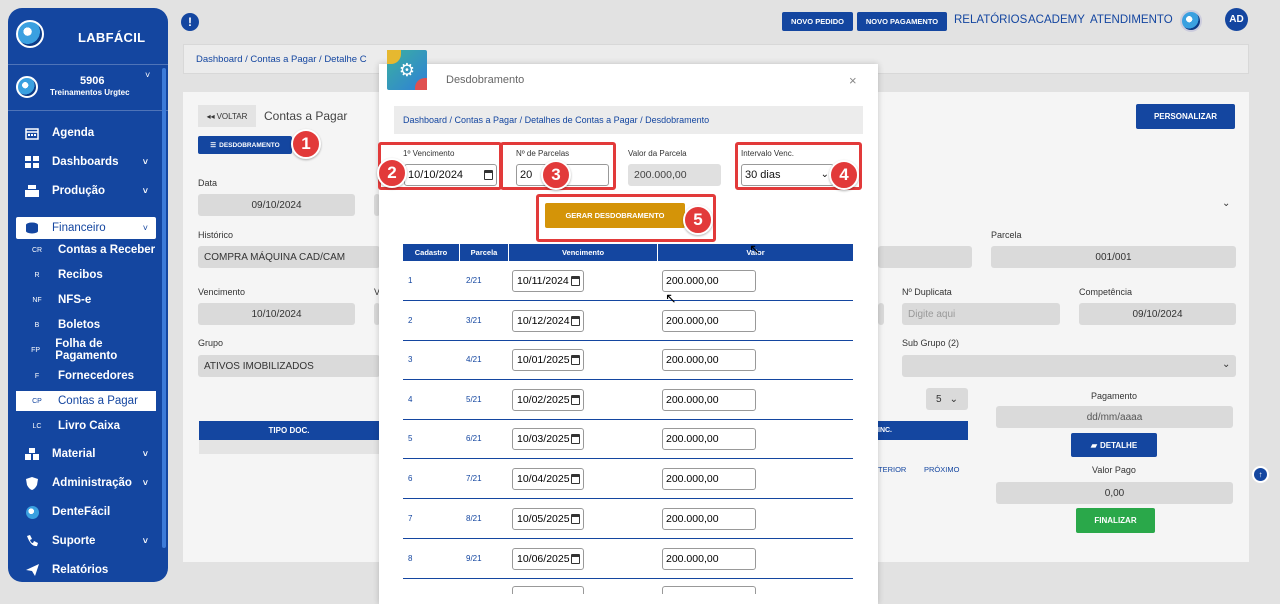 This screenshot has height=604, width=1280. Describe the element at coordinates (1114, 493) in the screenshot. I see `valor-pago-field: 0,00` at that location.